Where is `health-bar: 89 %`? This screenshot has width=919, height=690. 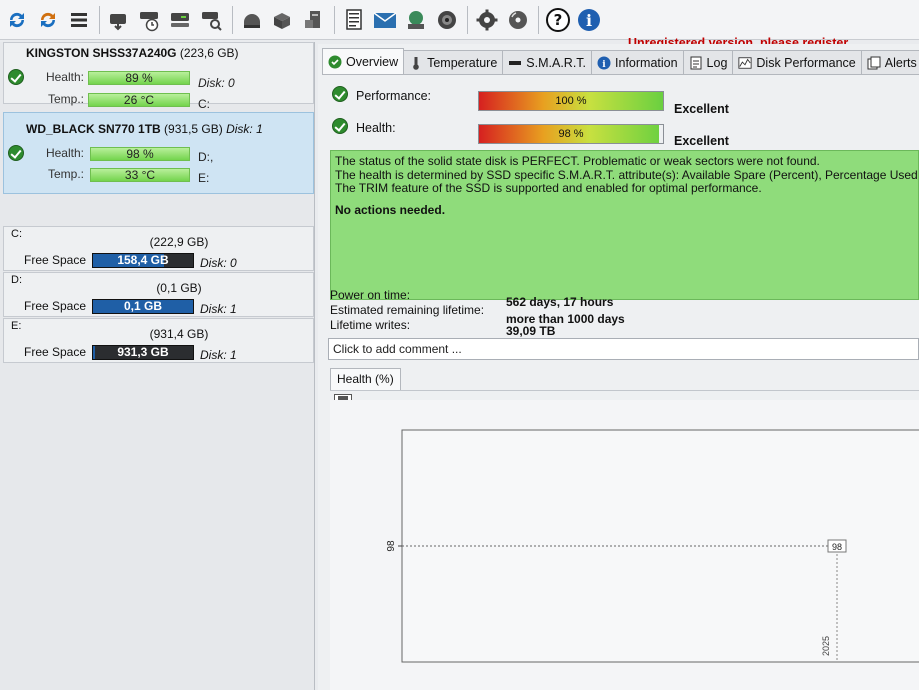
health-bar: 89 % is located at coordinates (139, 78).